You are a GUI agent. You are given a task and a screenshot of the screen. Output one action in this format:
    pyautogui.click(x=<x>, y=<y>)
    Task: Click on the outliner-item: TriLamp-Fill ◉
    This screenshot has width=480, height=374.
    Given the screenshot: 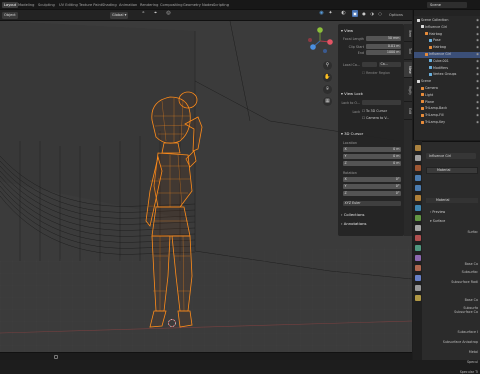 What is the action you would take?
    pyautogui.click(x=447, y=116)
    